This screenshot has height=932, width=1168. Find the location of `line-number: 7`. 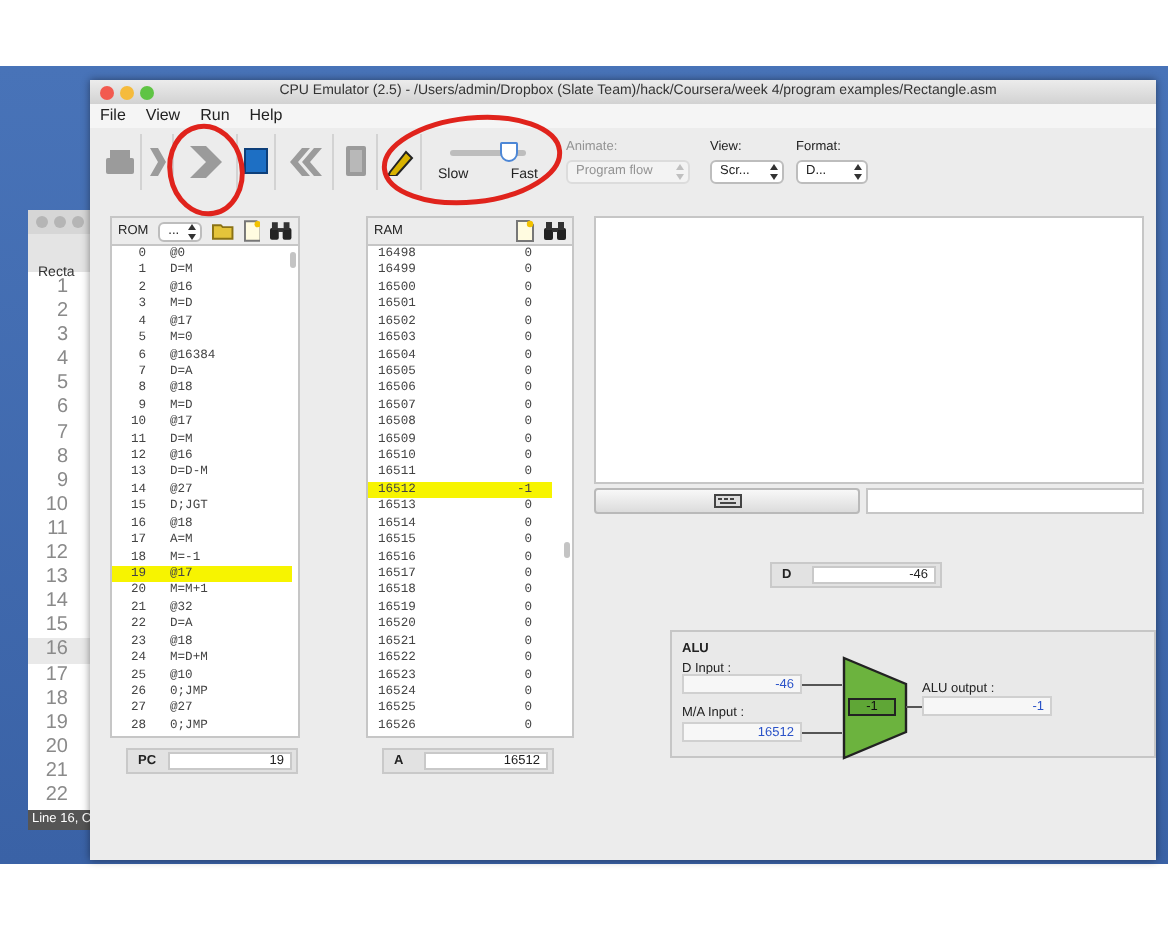

line-number: 7 is located at coordinates (62, 433).